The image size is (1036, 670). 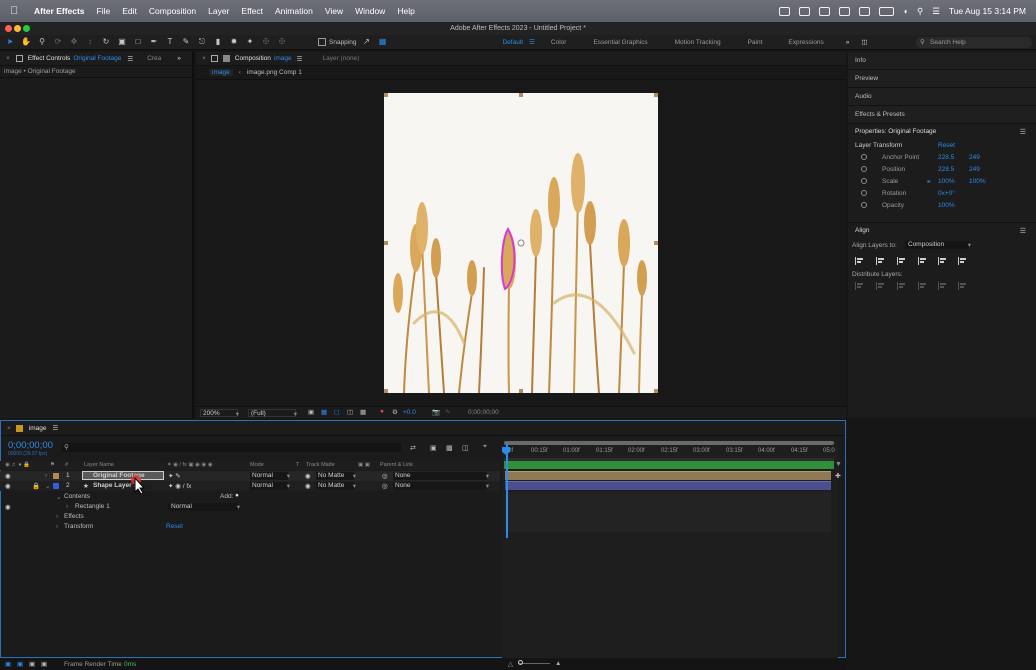 I want to click on zoom-in-icon: ▲, so click(x=558, y=663).